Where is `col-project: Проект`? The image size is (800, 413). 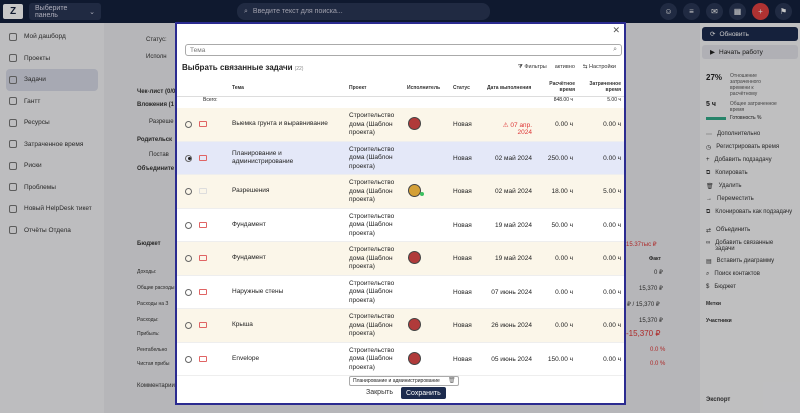
col-project: Проект is located at coordinates (357, 88).